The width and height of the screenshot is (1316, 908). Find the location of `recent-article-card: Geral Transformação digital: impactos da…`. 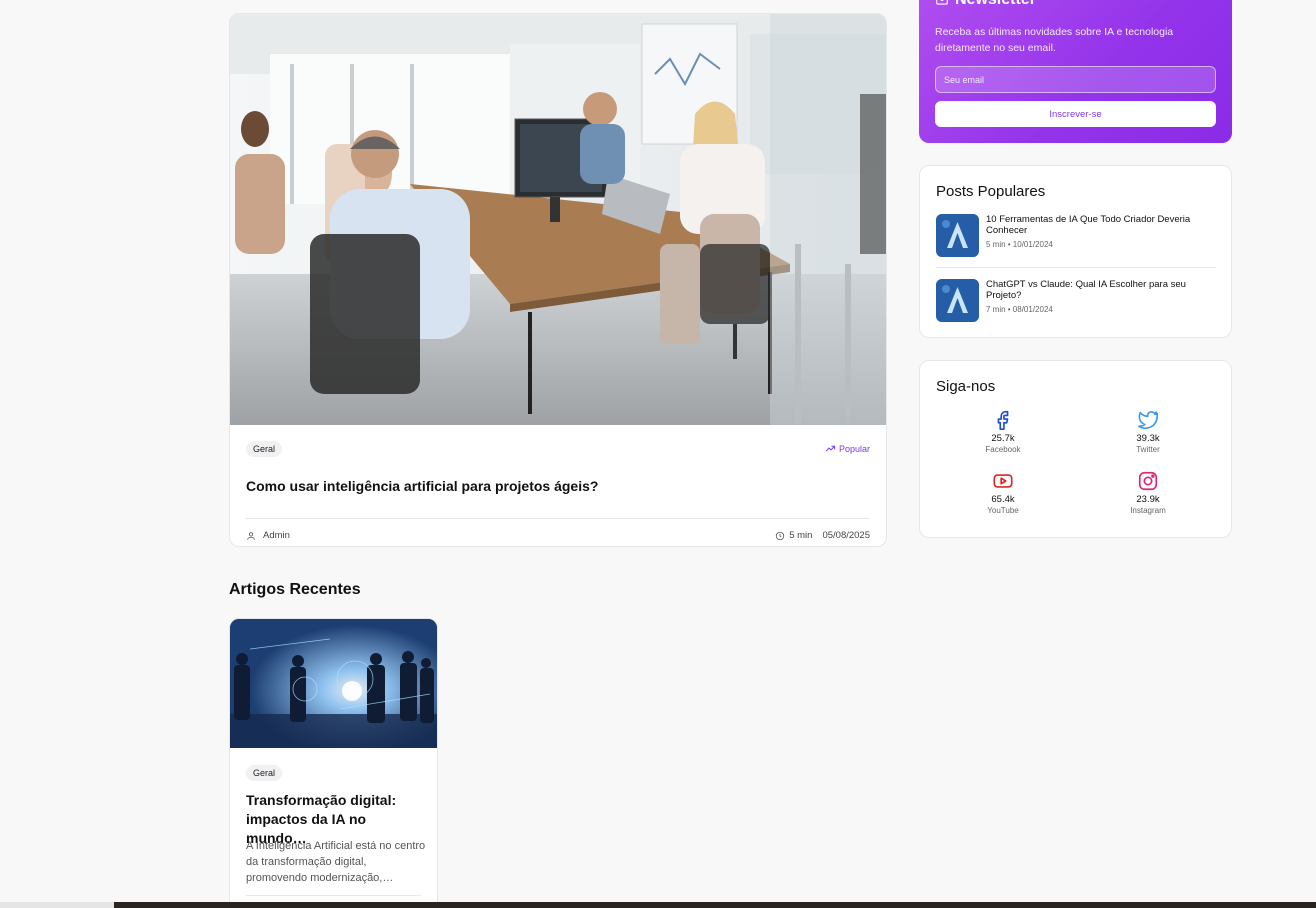

recent-article-card: Geral Transformação digital: impactos da… is located at coordinates (333, 763).